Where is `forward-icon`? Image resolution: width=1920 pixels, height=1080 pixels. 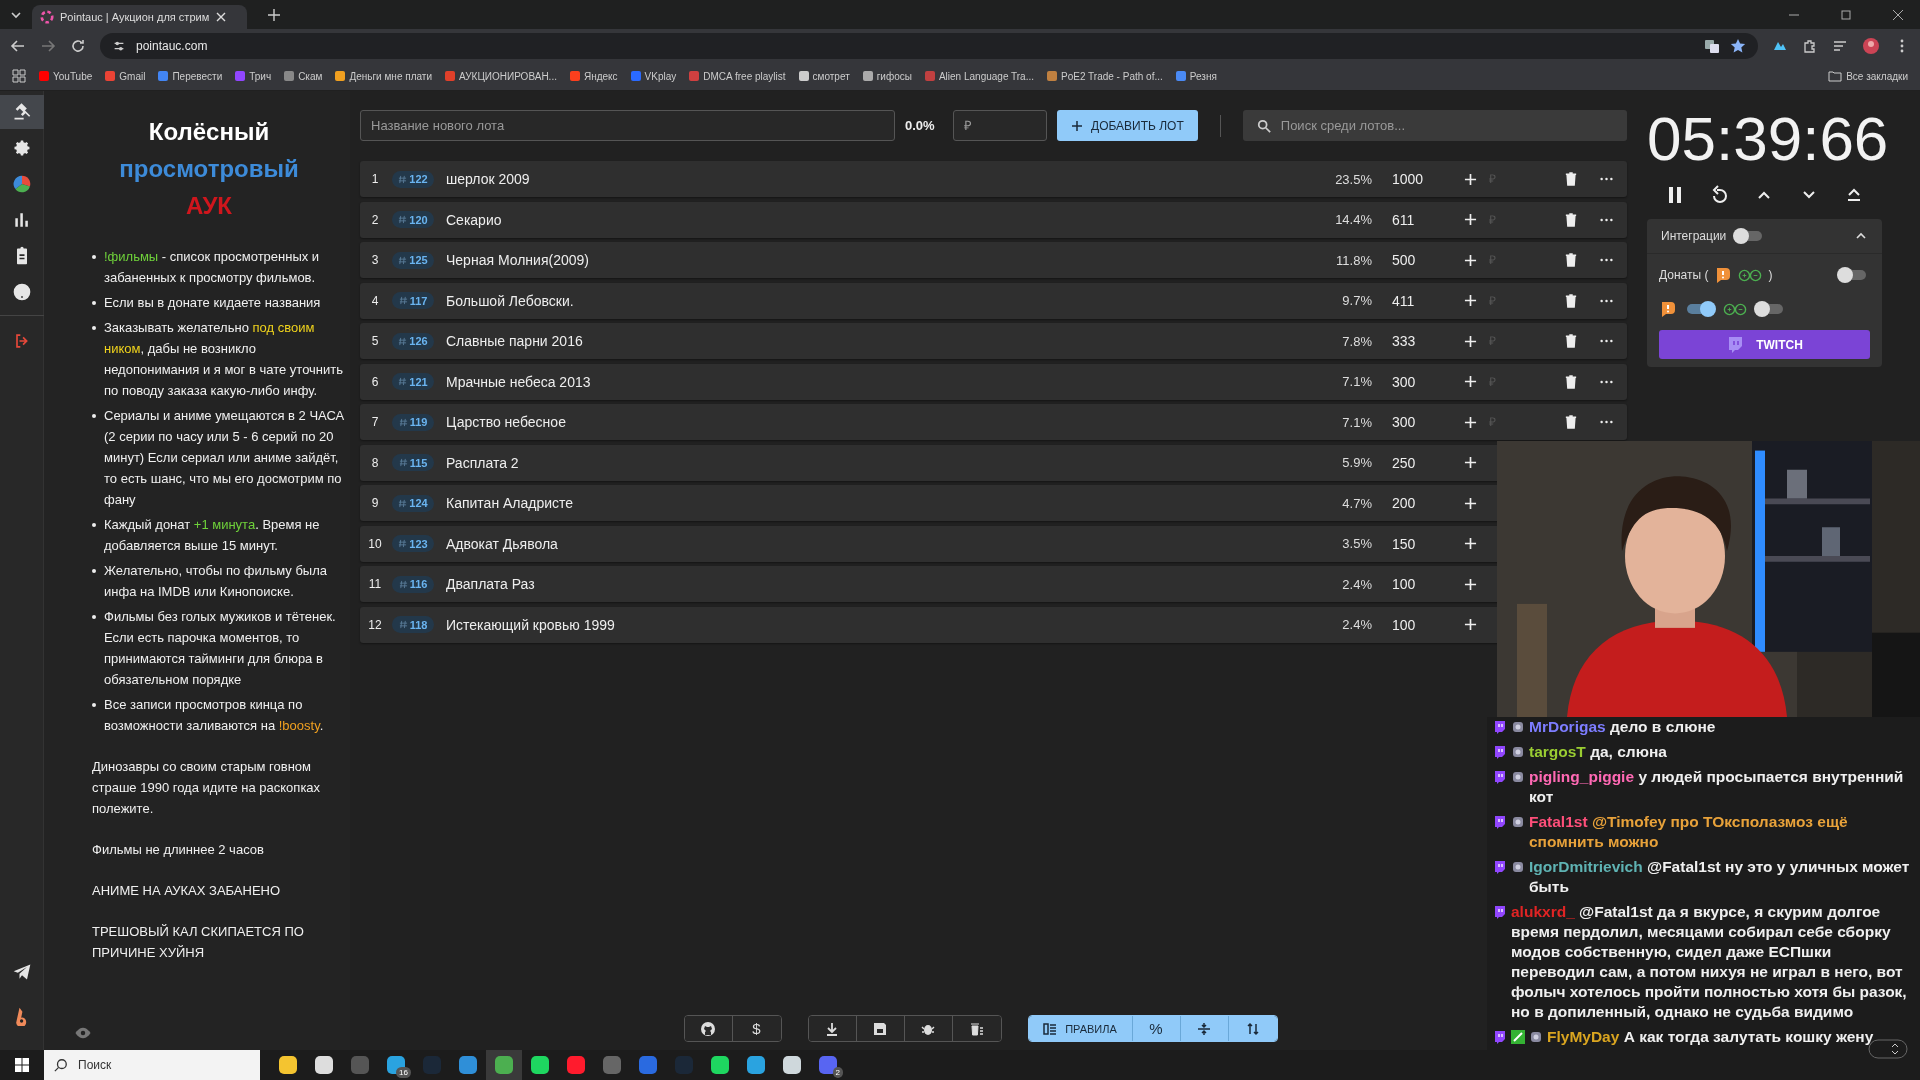 forward-icon is located at coordinates (48, 45).